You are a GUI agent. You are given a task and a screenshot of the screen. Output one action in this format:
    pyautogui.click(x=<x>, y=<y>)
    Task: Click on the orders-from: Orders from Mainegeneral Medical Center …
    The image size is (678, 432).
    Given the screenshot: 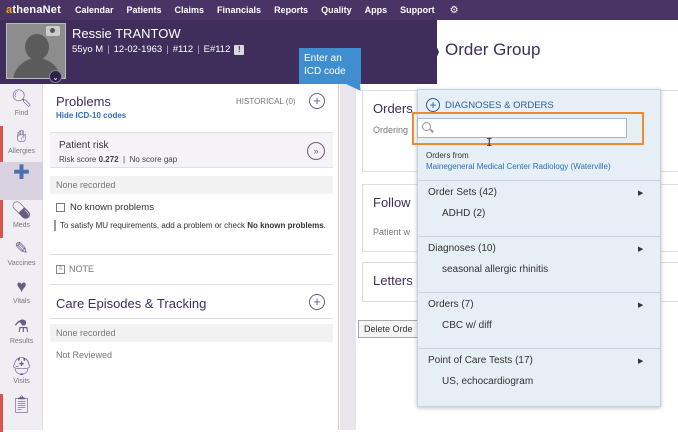 What is the action you would take?
    pyautogui.click(x=518, y=161)
    